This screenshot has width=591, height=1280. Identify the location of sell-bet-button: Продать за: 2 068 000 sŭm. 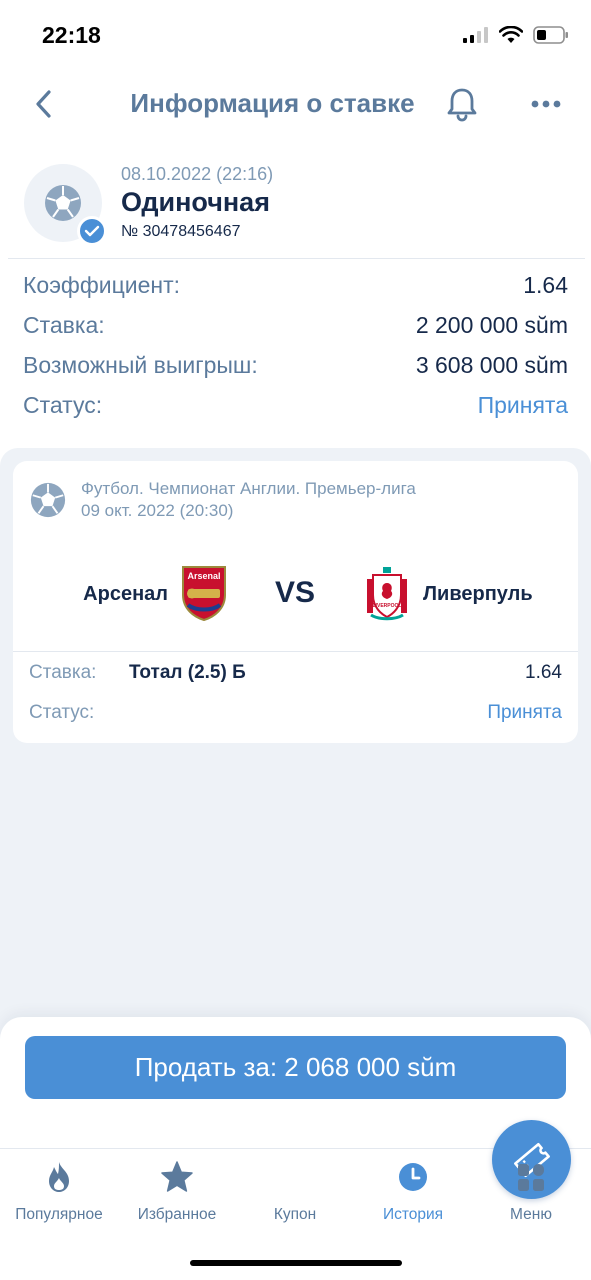
(295, 1067).